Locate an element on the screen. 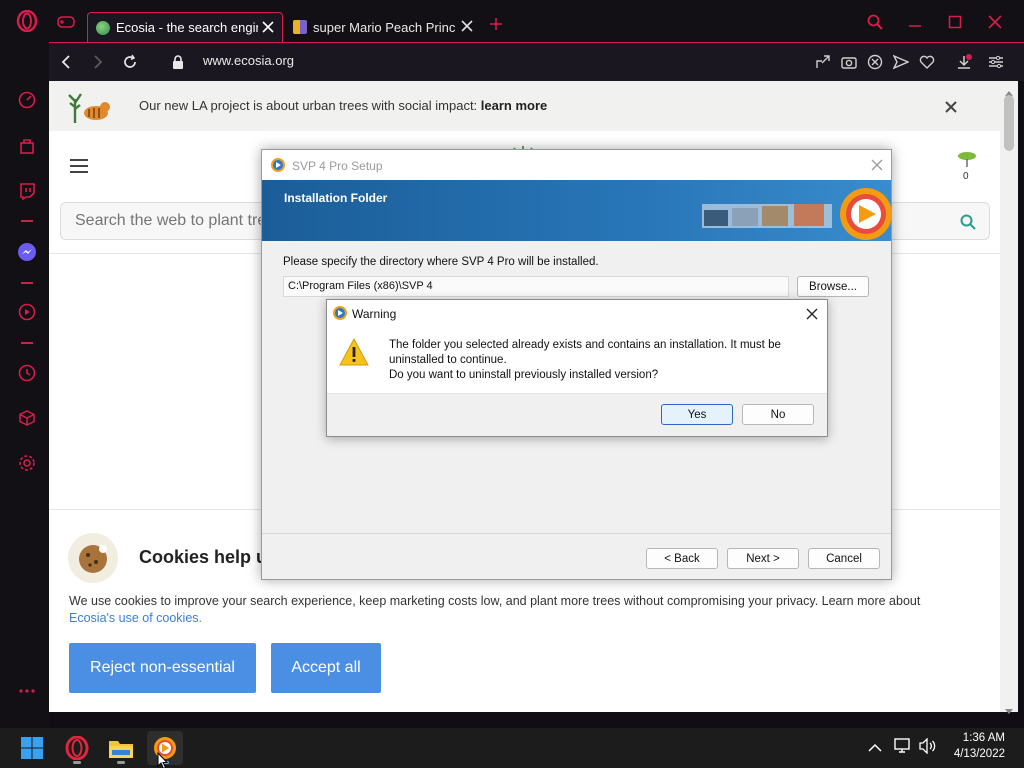 Image resolution: width=1024 pixels, height=768 pixels. tree-counter-icon is located at coordinates (967, 161).